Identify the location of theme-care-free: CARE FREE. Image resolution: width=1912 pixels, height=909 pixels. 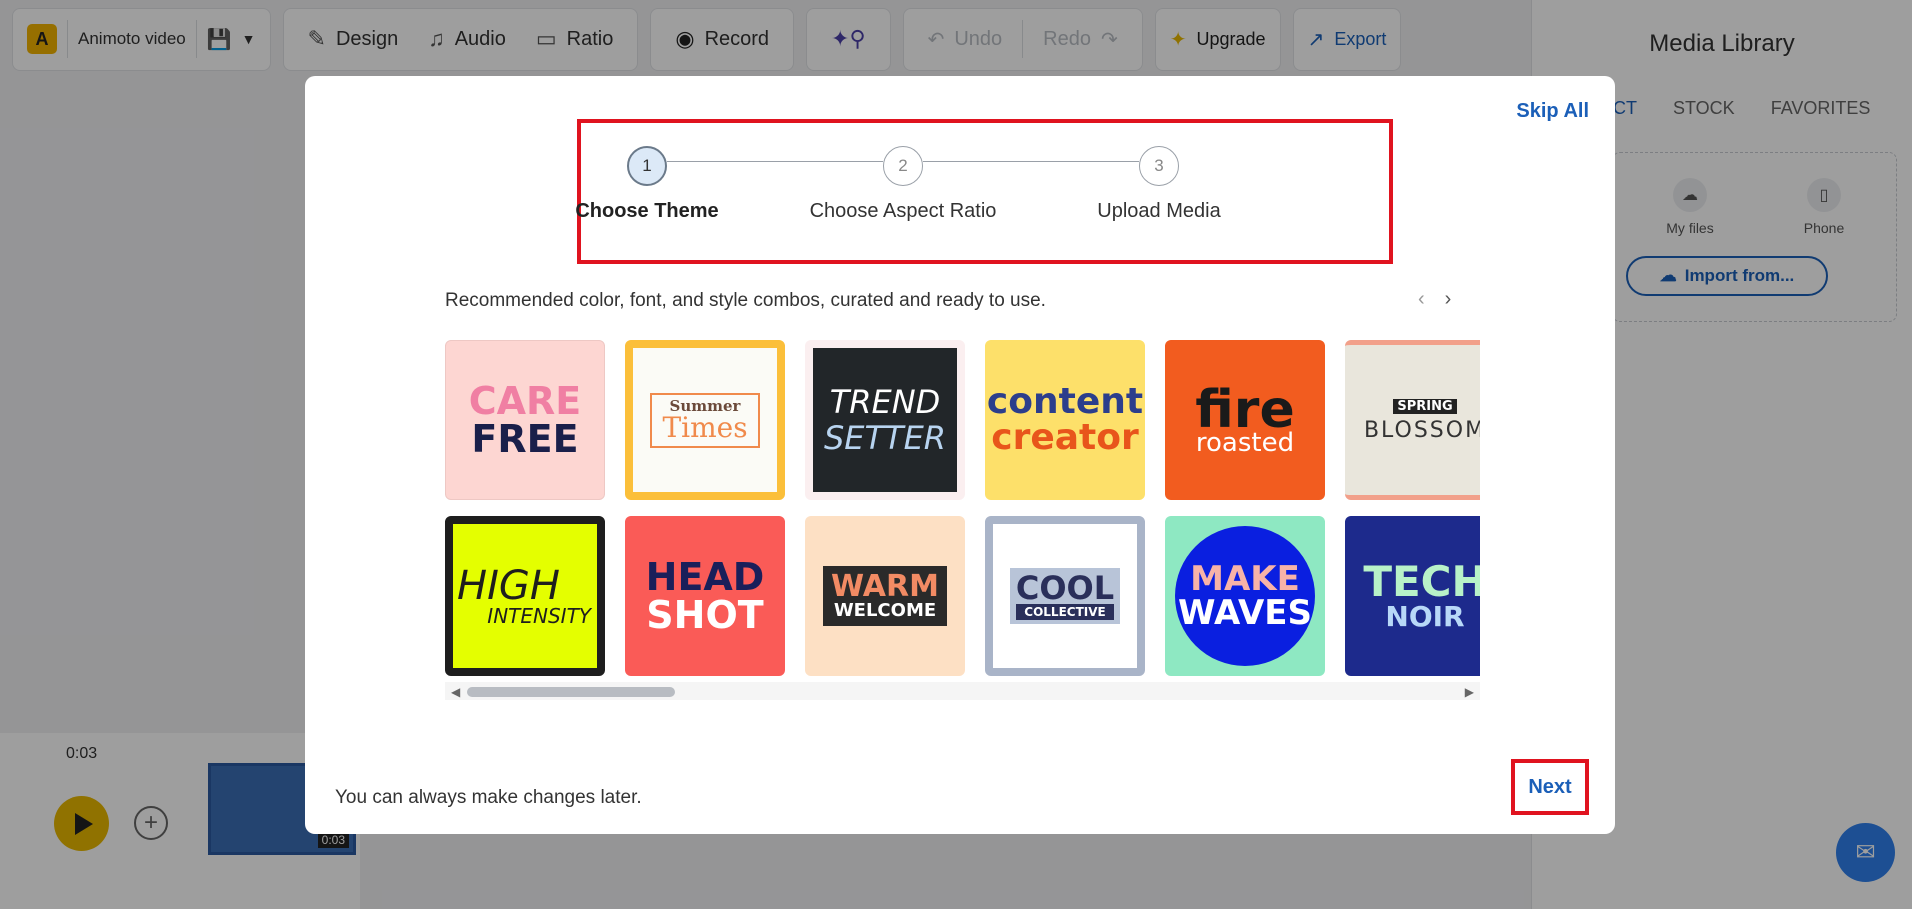
(525, 420).